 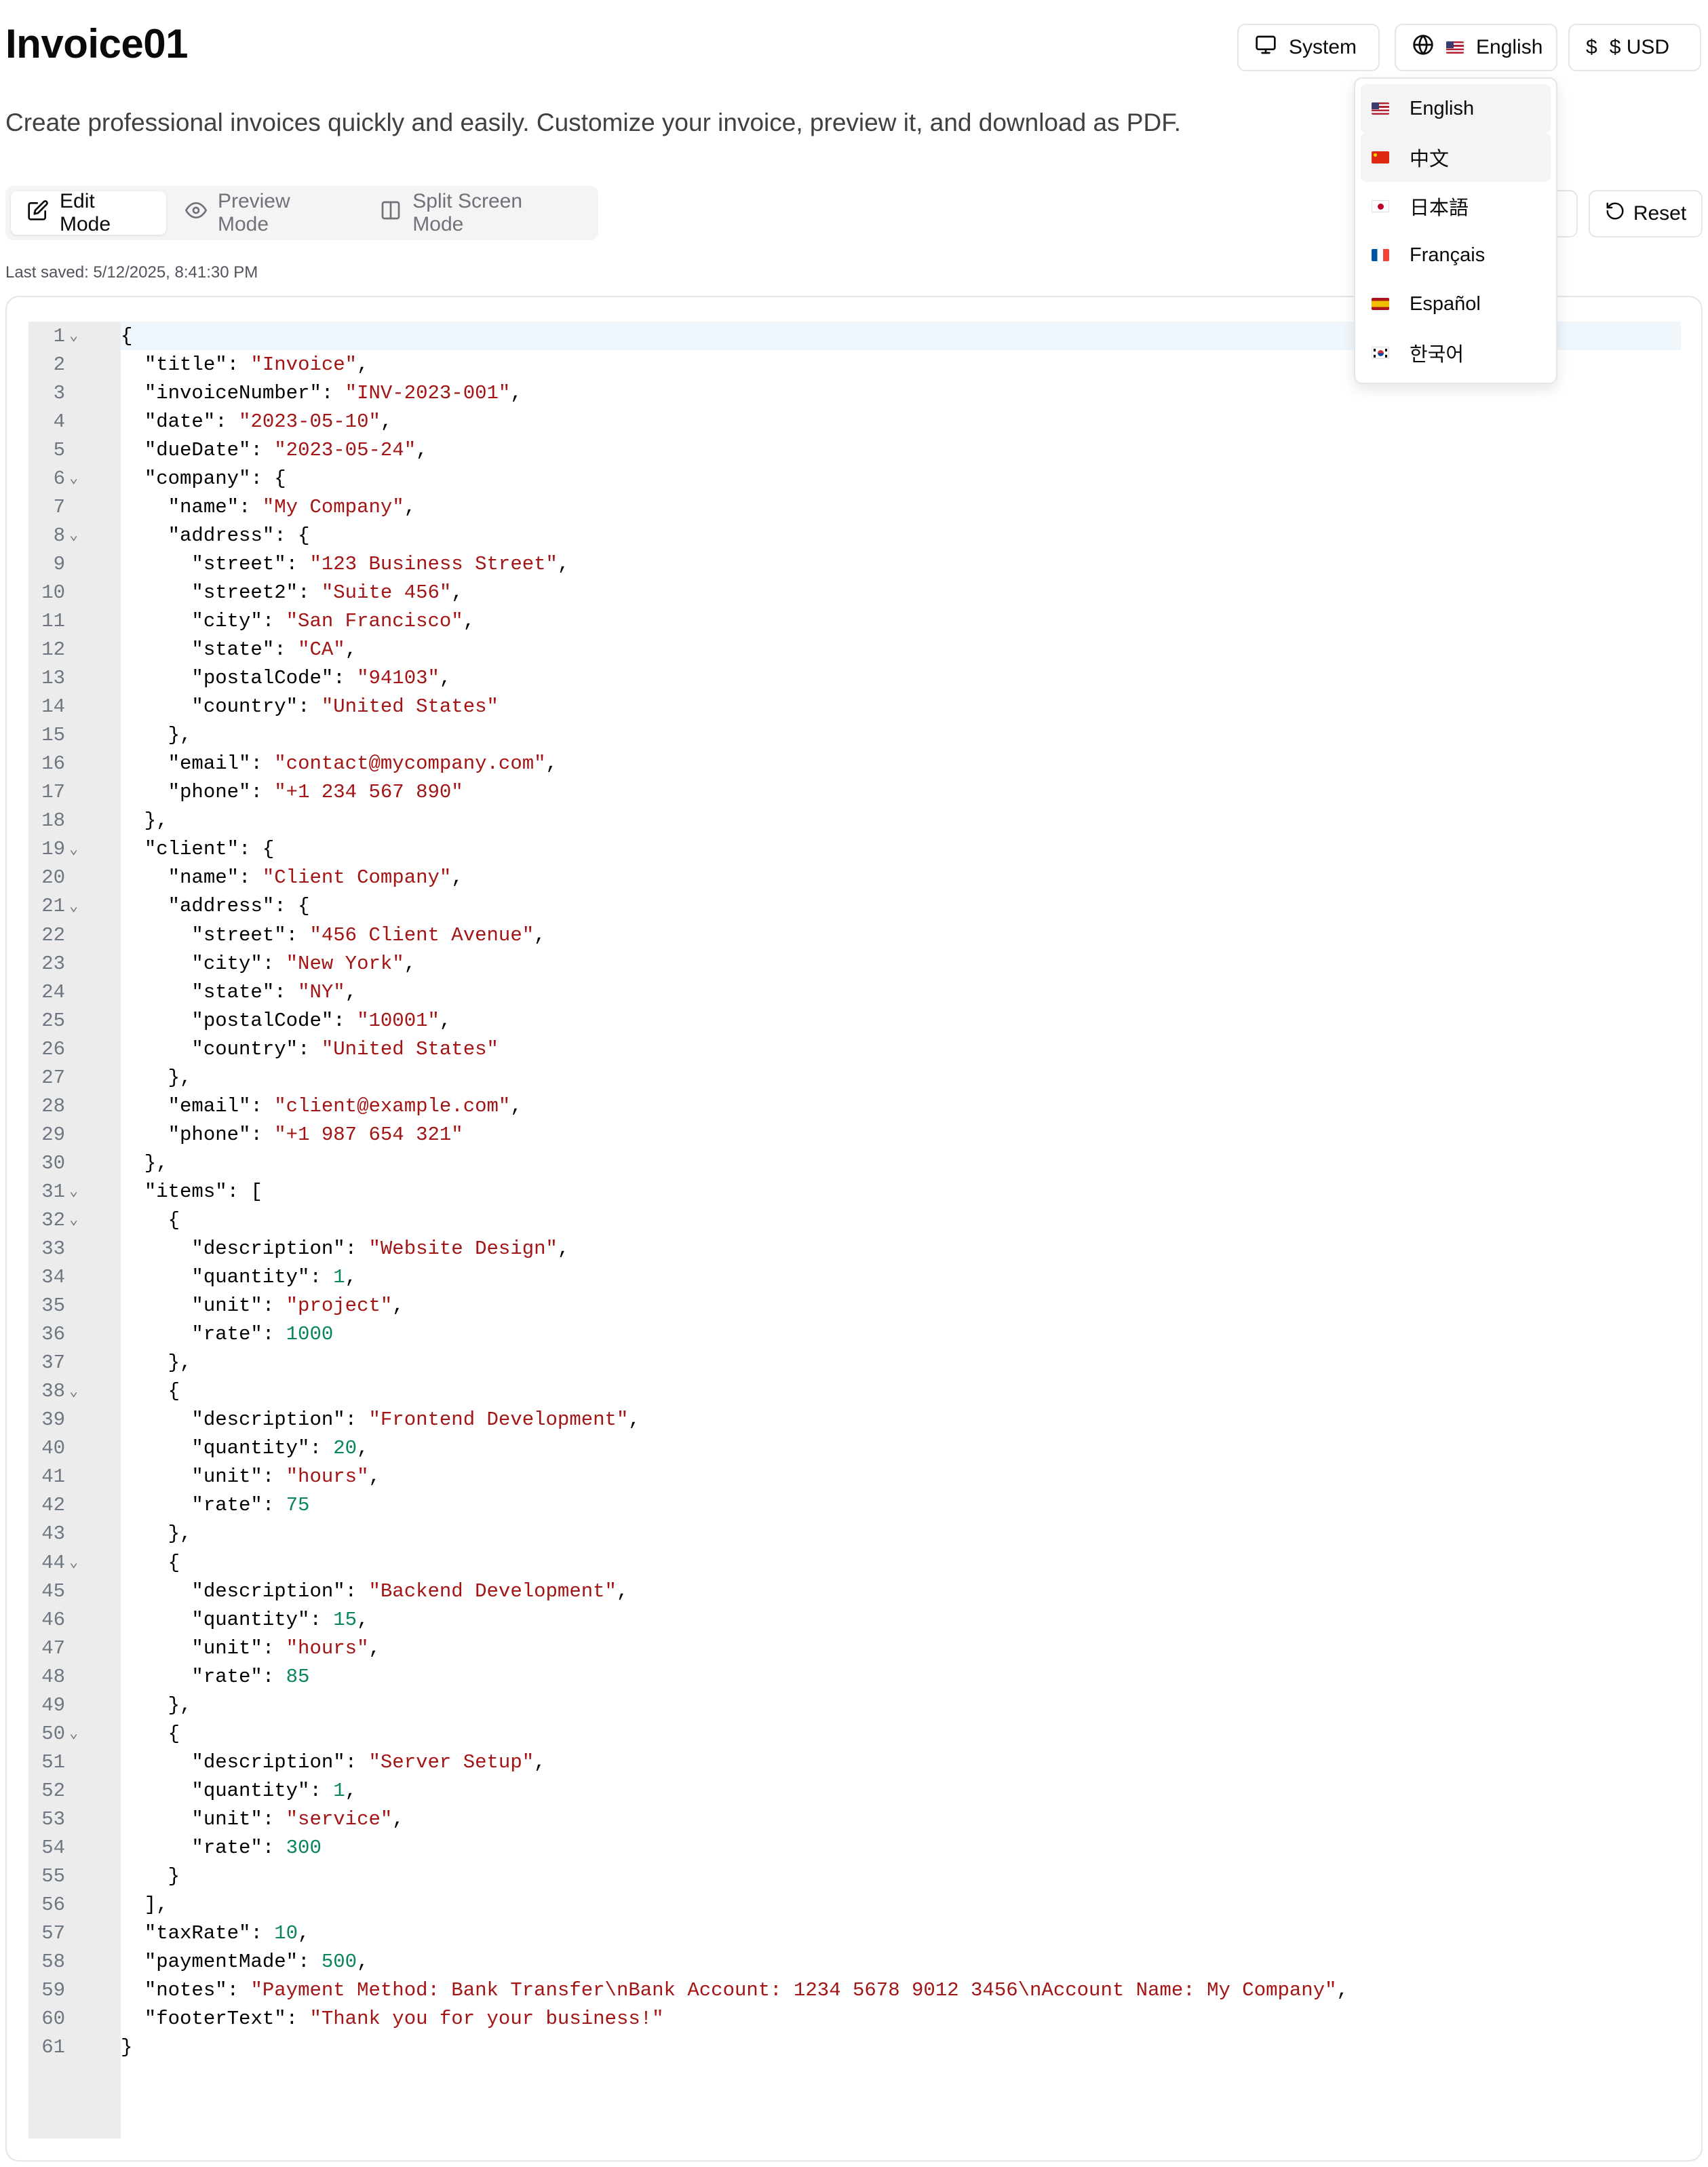 I want to click on reset-button: Reset, so click(x=1646, y=213).